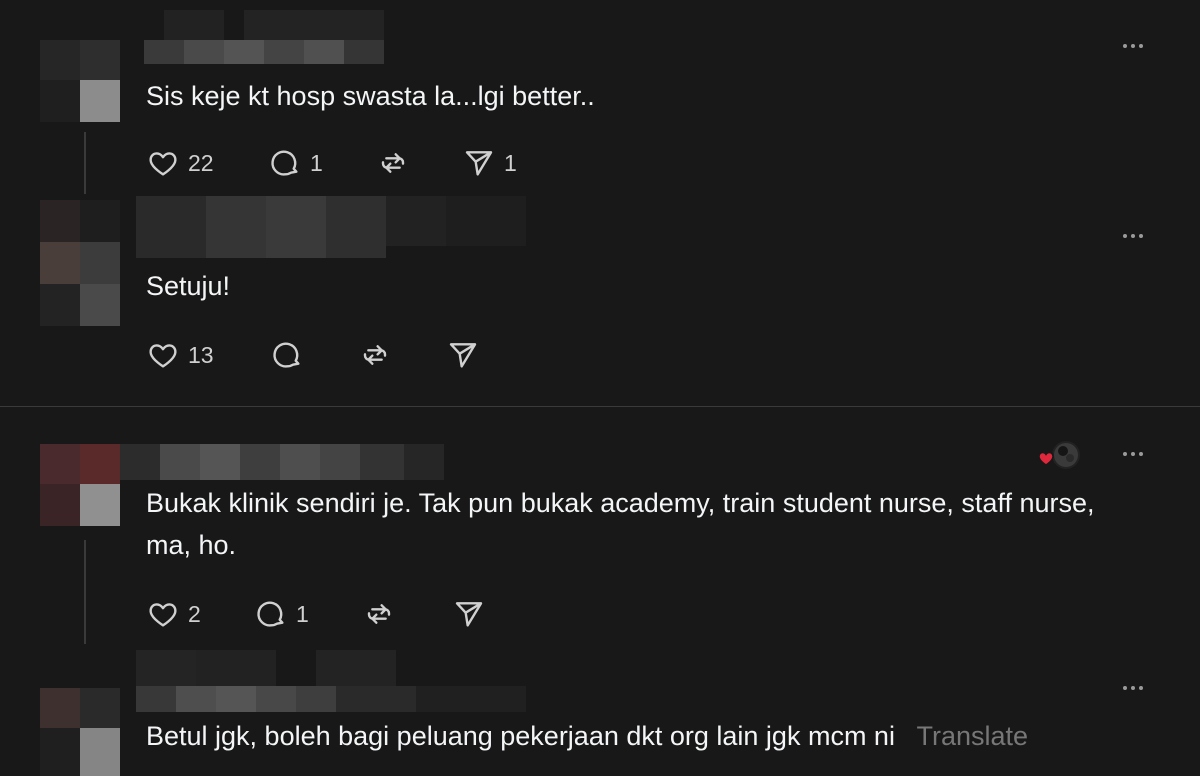  Describe the element at coordinates (188, 286) in the screenshot. I see `comment-text: Setuju!` at that location.